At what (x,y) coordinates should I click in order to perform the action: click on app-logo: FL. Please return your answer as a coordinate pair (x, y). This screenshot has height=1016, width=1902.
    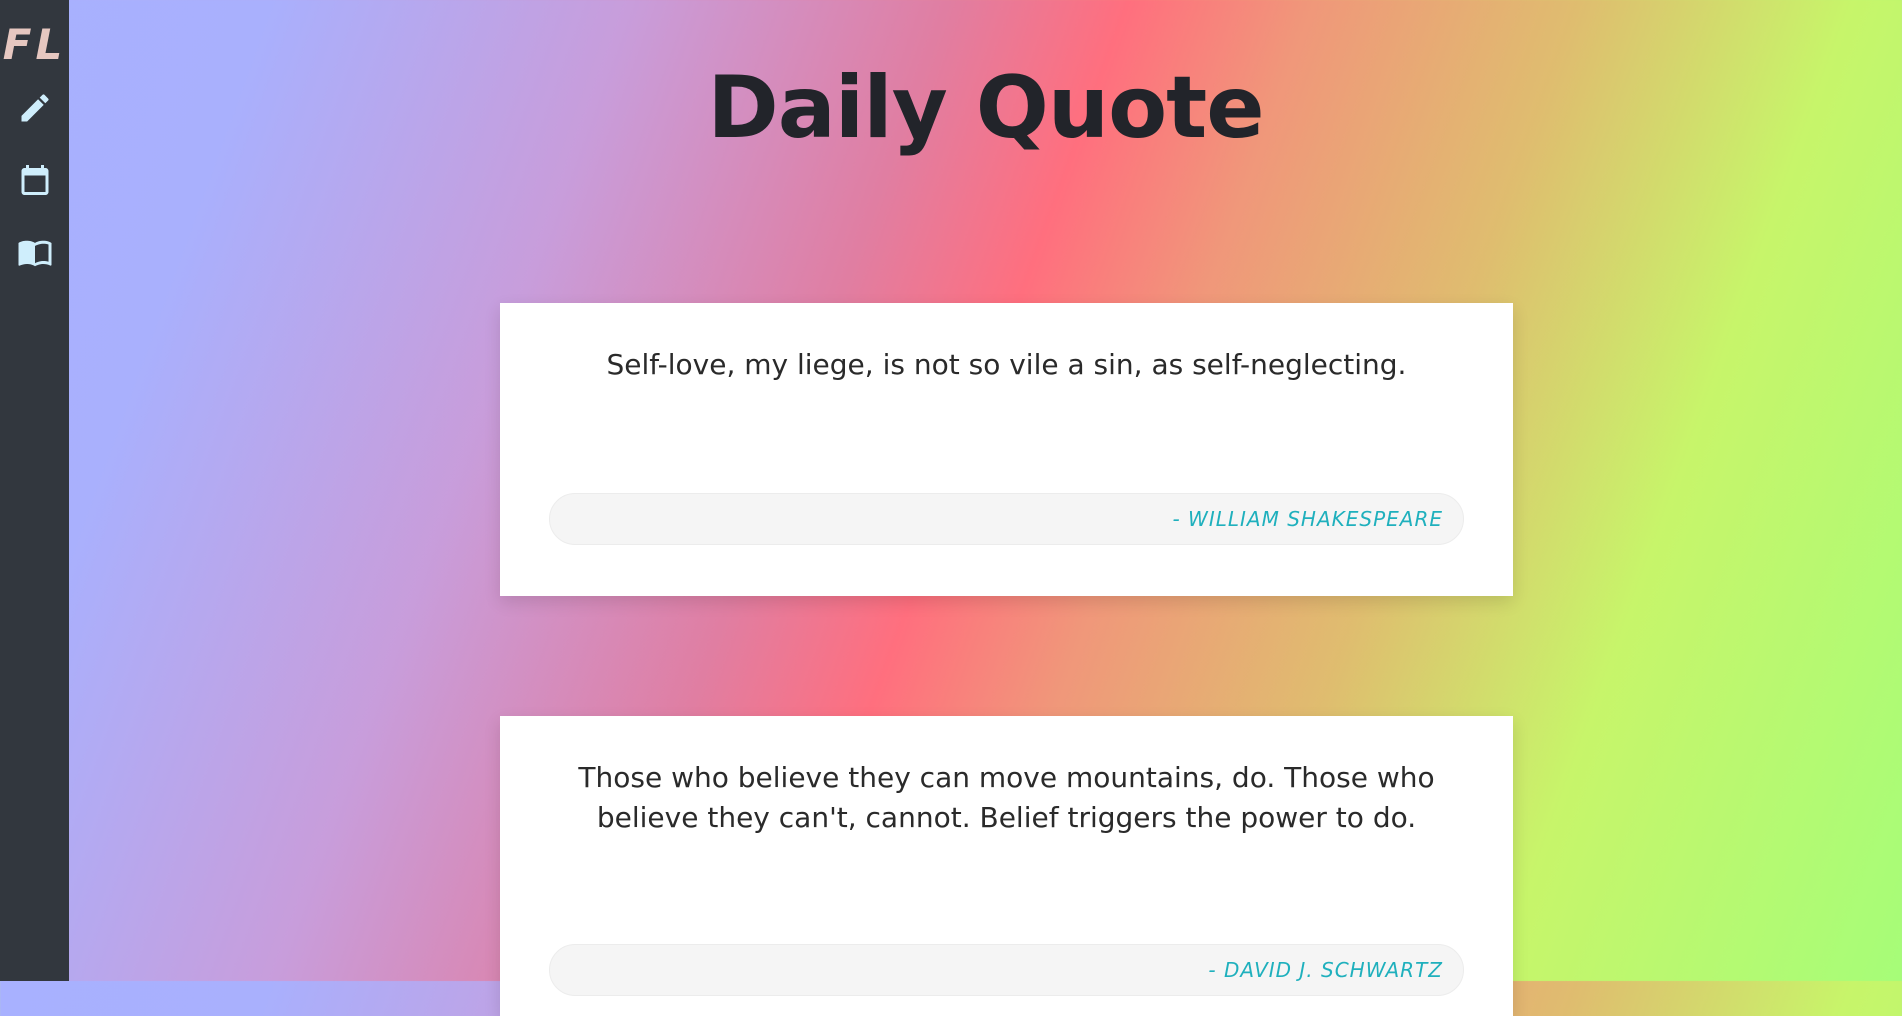
    Looking at the image, I should click on (34, 44).